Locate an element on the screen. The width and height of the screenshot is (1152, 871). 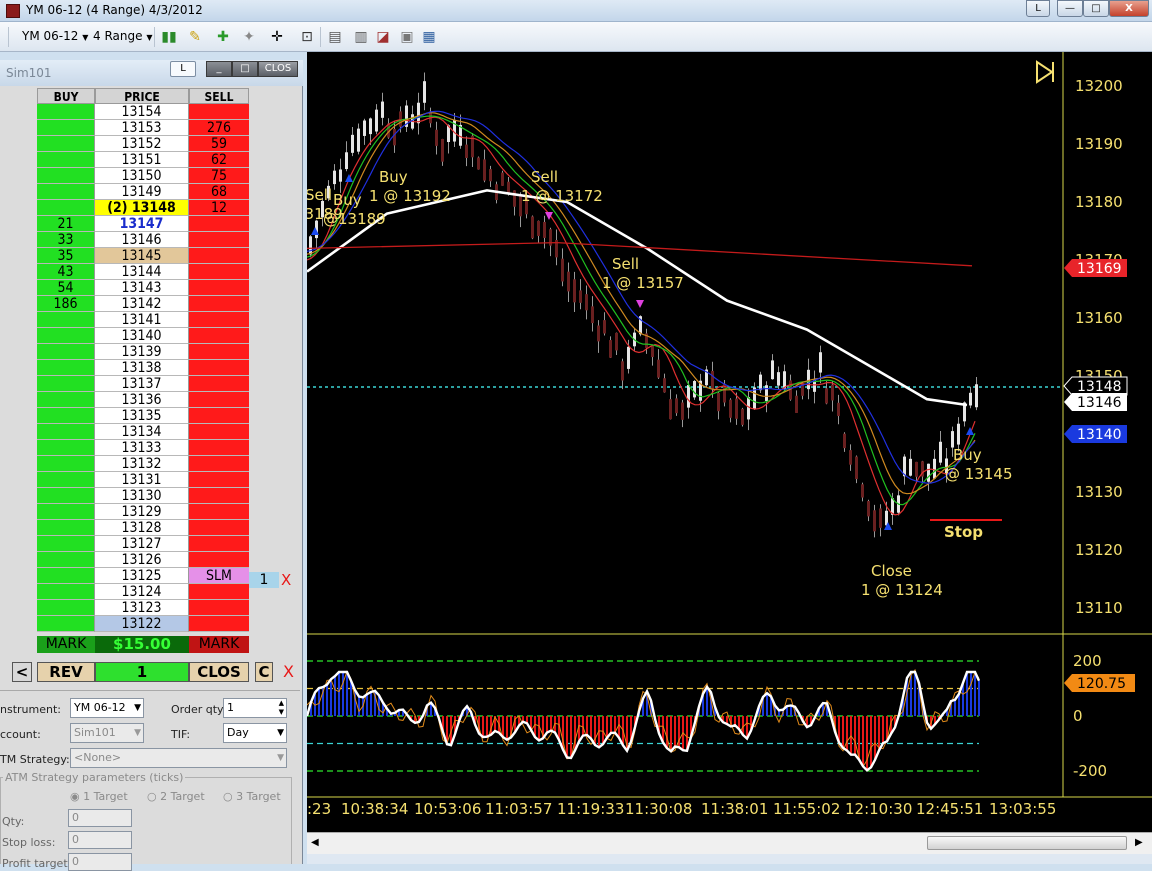
ladder-sell-cell: 12 is located at coordinates (219, 208).